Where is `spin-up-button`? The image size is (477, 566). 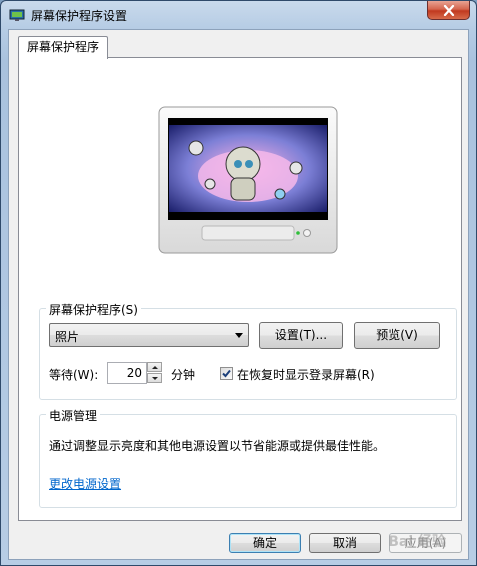
spin-up-button is located at coordinates (154, 367).